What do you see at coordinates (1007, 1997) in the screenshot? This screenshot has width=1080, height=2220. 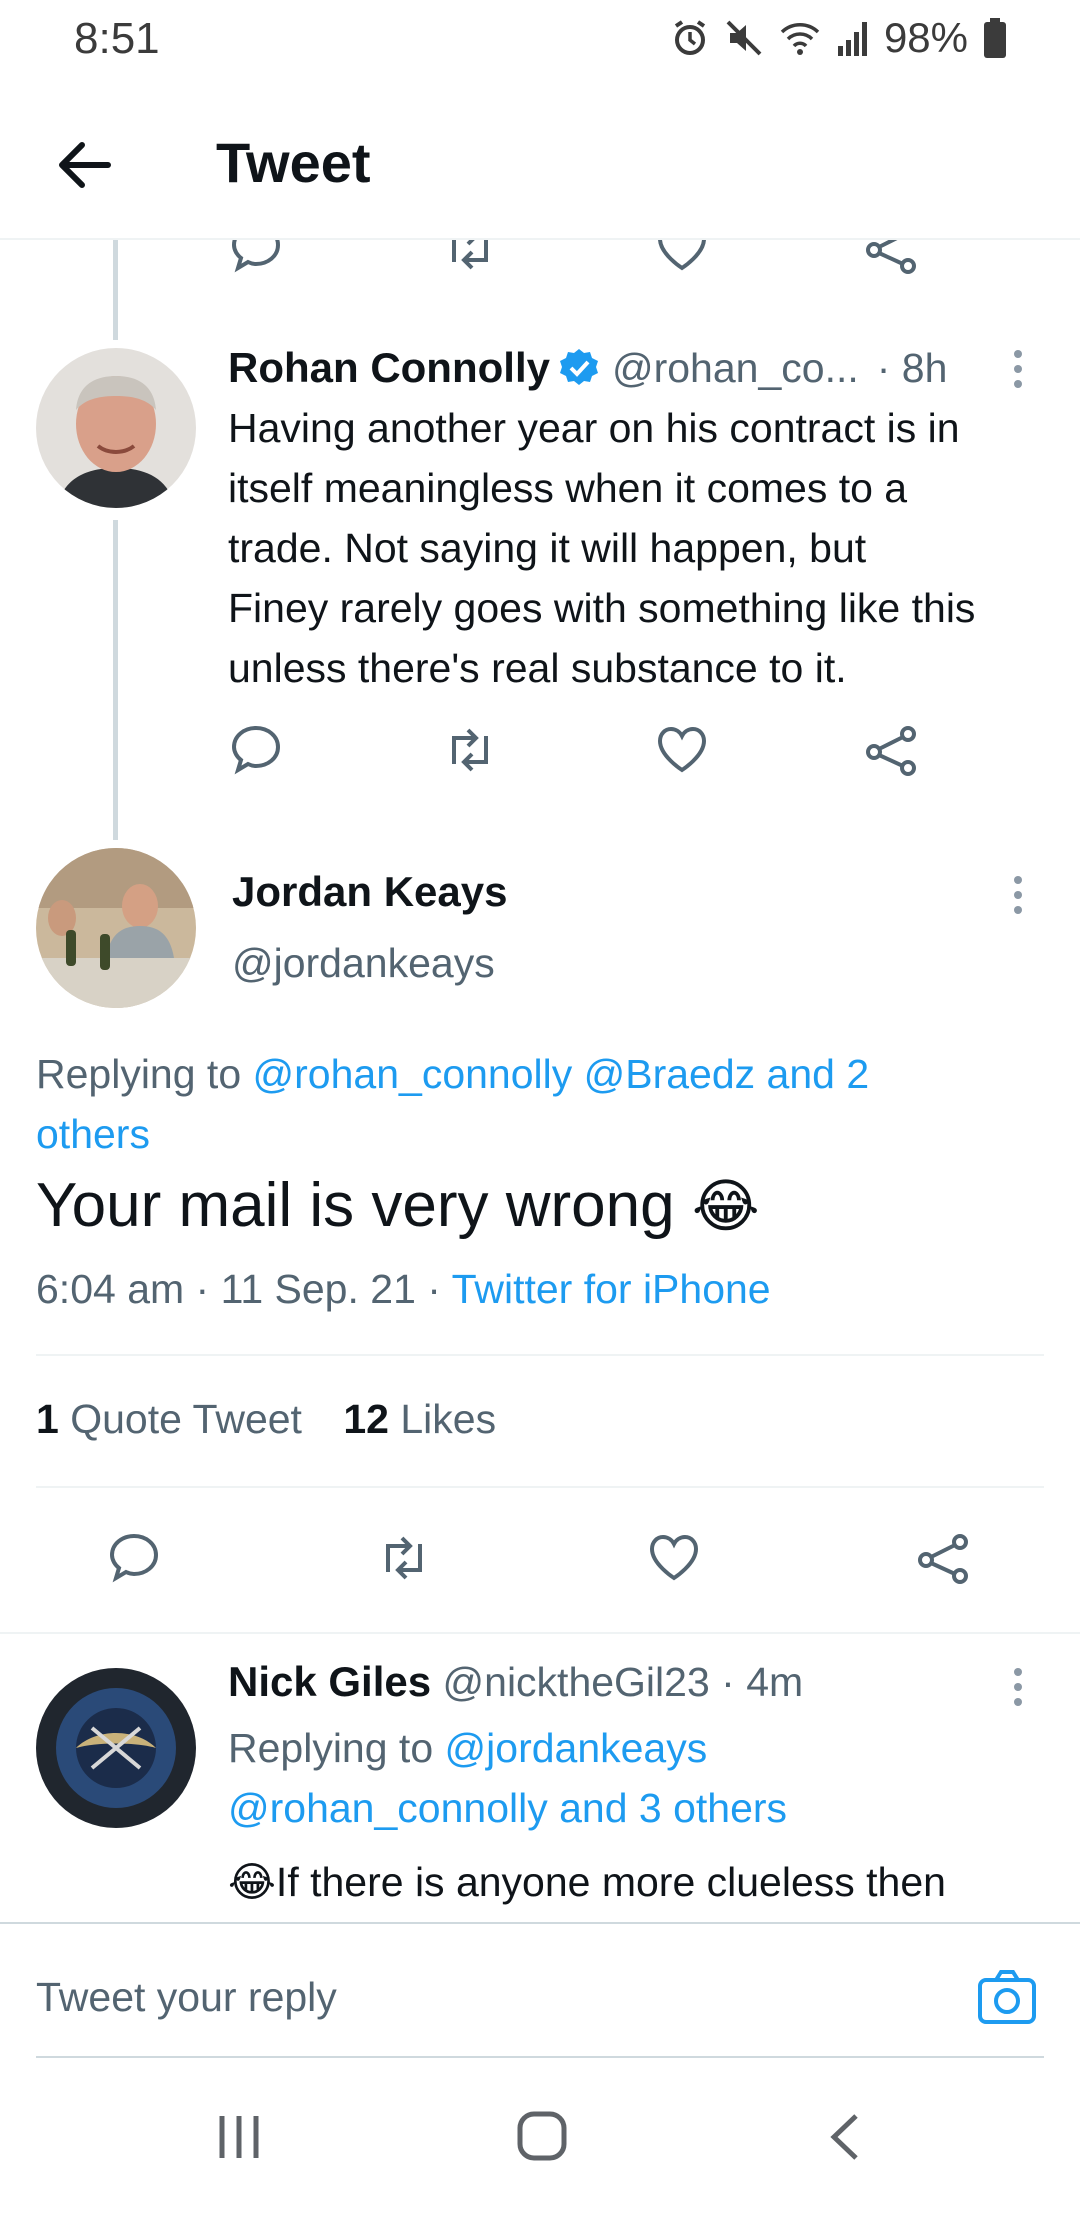 I see `camera-button` at bounding box center [1007, 1997].